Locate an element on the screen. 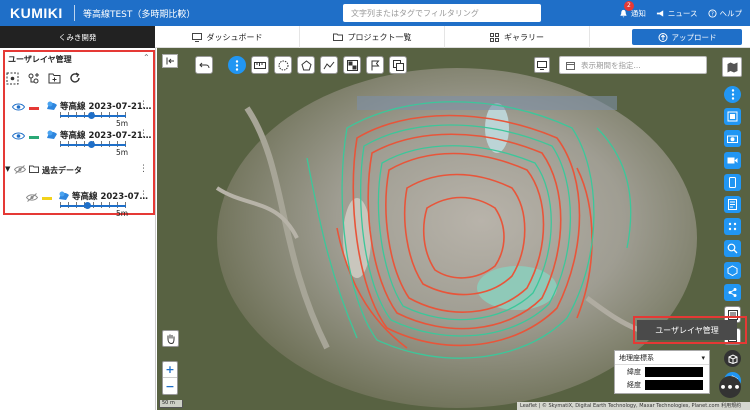 Image resolution: width=750 pixels, height=410 pixels. share-icon is located at coordinates (732, 292).